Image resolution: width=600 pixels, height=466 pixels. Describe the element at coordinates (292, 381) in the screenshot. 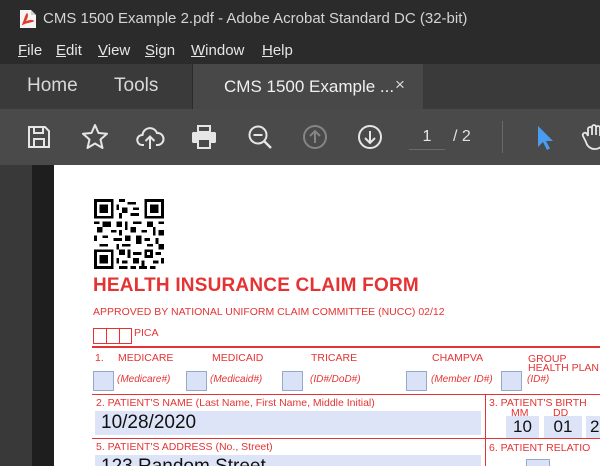

I see `tricare-checkbox` at that location.